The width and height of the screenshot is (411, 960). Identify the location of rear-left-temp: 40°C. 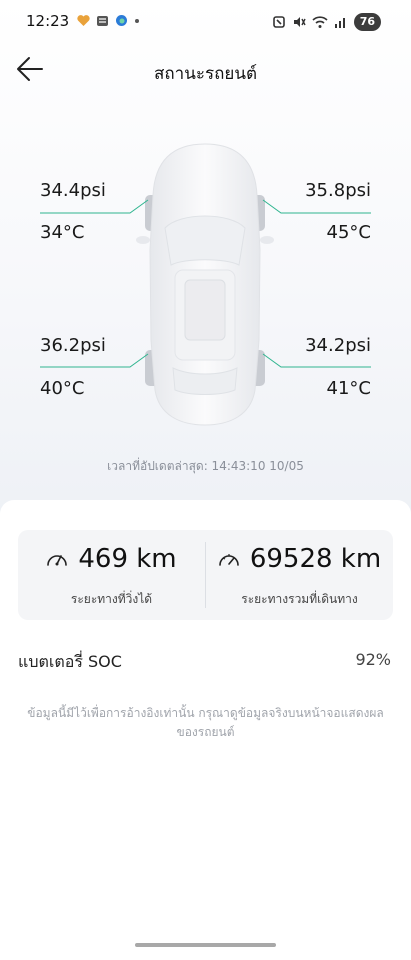
(62, 388).